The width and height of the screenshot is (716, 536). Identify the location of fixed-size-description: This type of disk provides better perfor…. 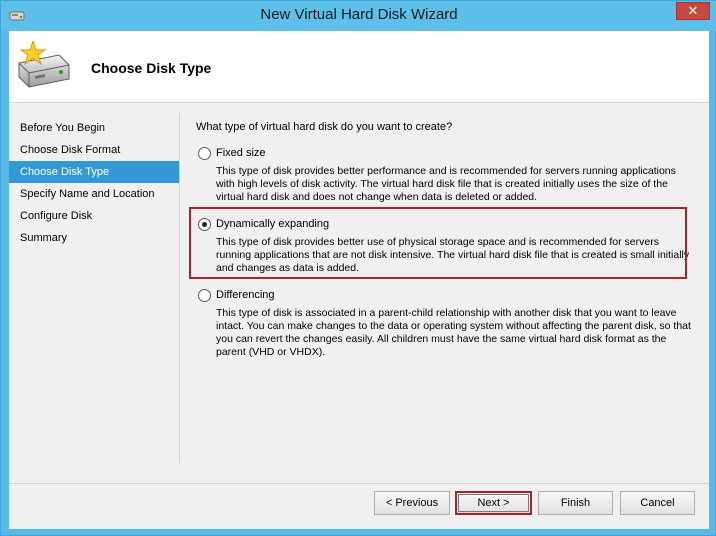
(446, 184).